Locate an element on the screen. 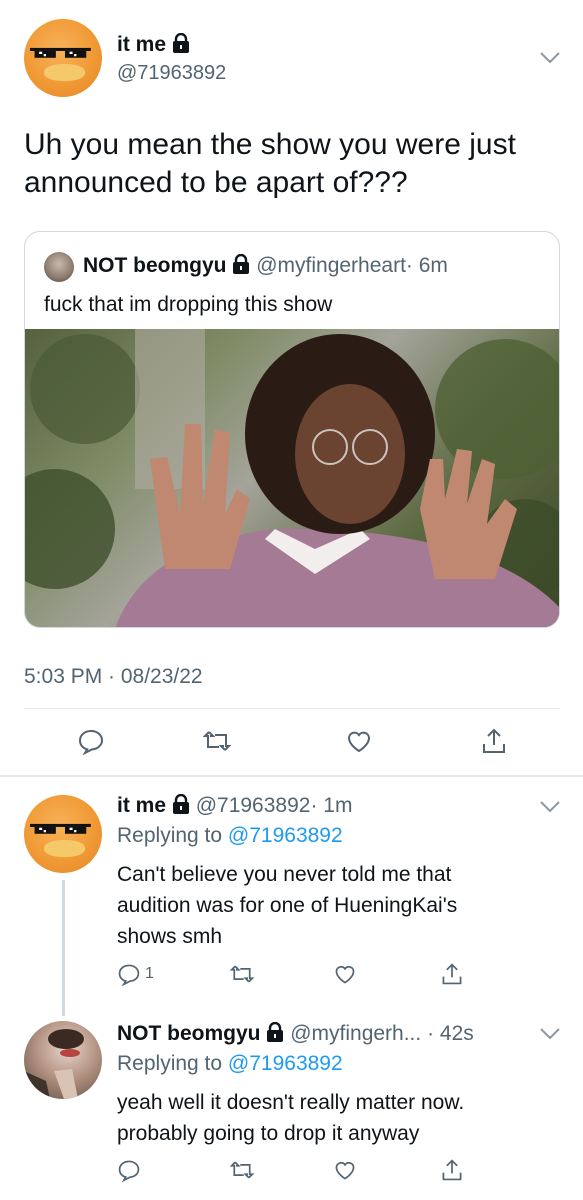 The height and width of the screenshot is (1200, 583). reply-count: 1 is located at coordinates (149, 973).